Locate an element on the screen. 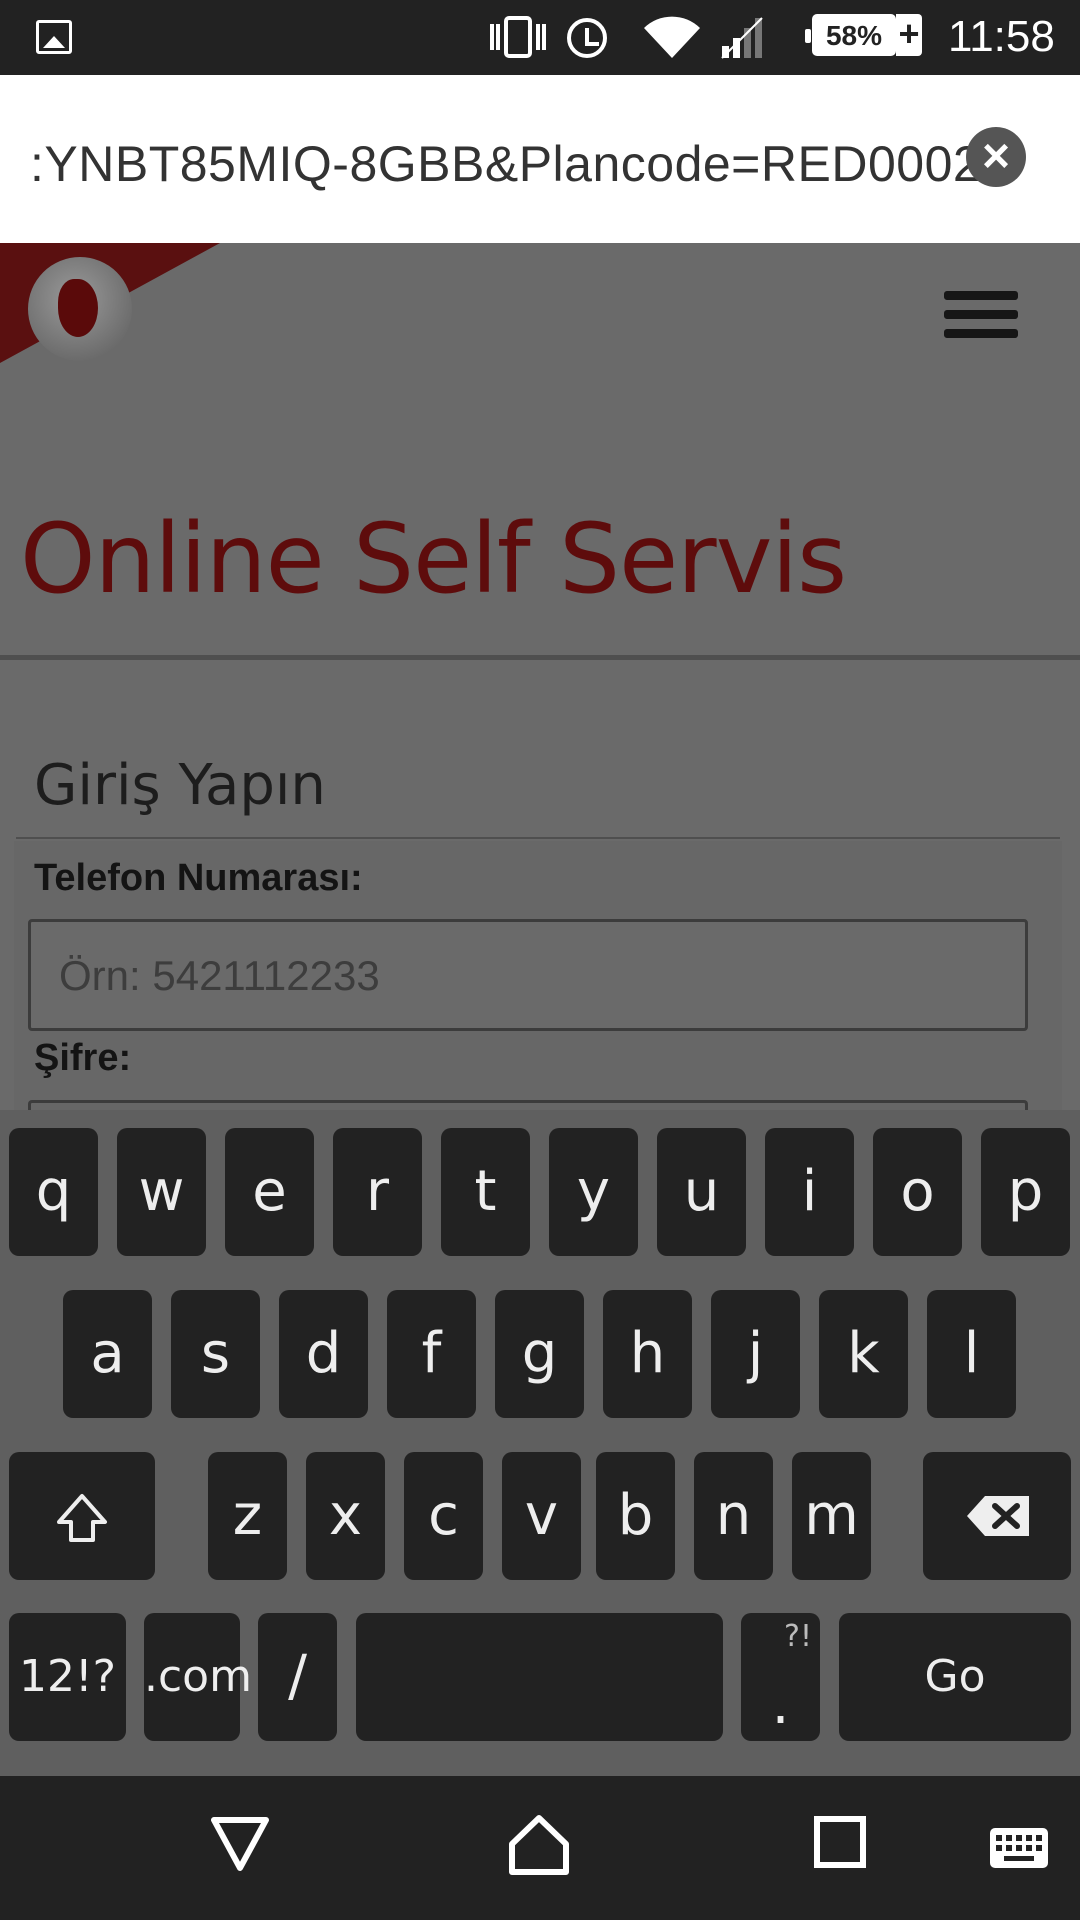 The image size is (1080, 1920). key-d: d is located at coordinates (323, 1354).